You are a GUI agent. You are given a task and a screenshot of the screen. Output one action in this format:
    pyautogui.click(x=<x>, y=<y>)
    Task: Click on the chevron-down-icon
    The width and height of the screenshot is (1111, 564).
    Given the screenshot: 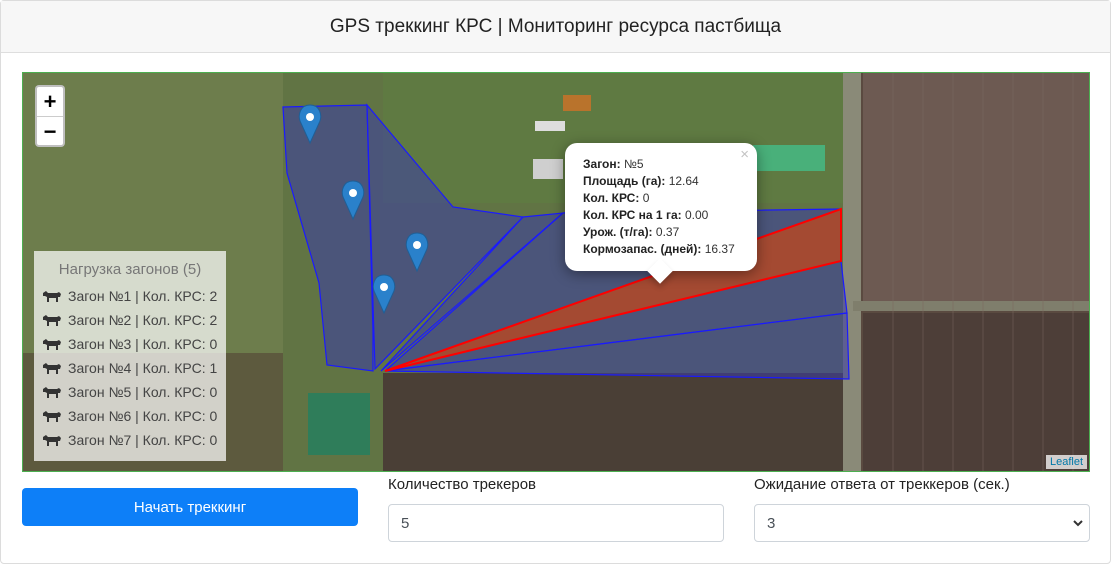 What is the action you would take?
    pyautogui.click(x=1078, y=523)
    